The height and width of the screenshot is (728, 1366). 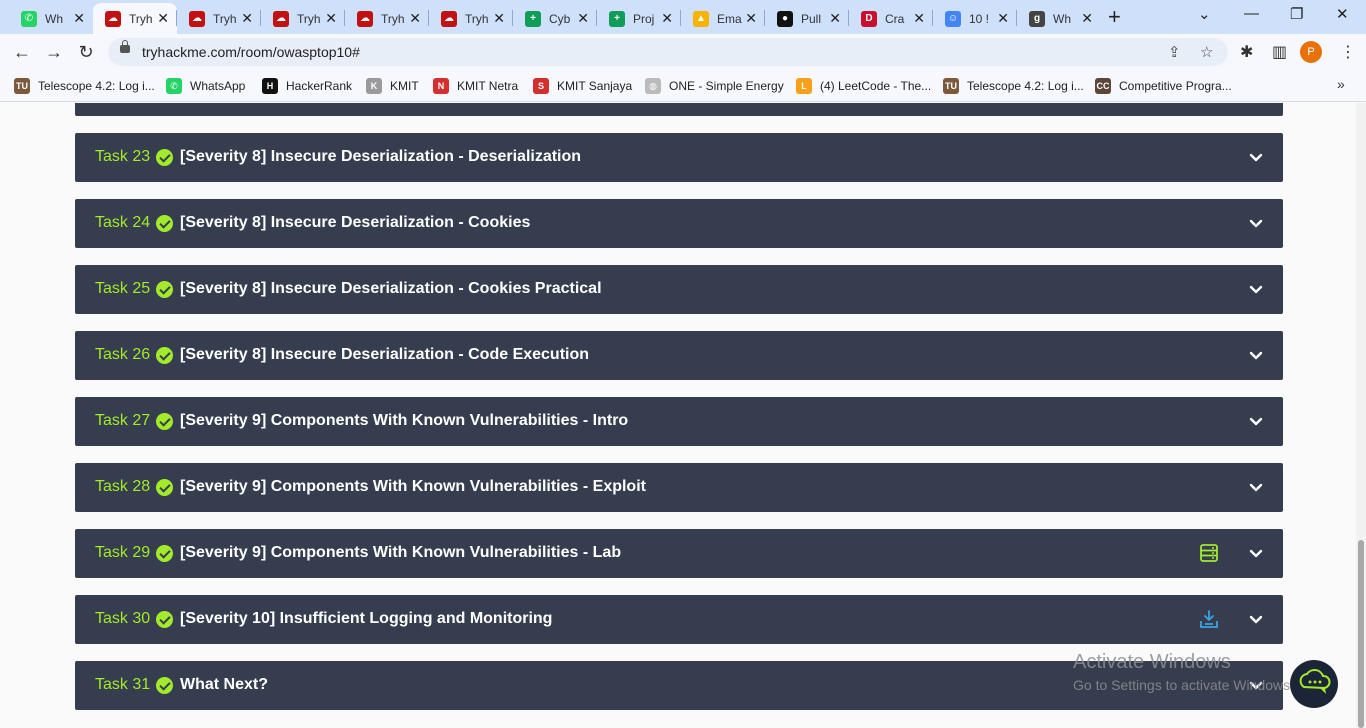 I want to click on bookmark-label: KMIT Sanjaya, so click(x=595, y=86).